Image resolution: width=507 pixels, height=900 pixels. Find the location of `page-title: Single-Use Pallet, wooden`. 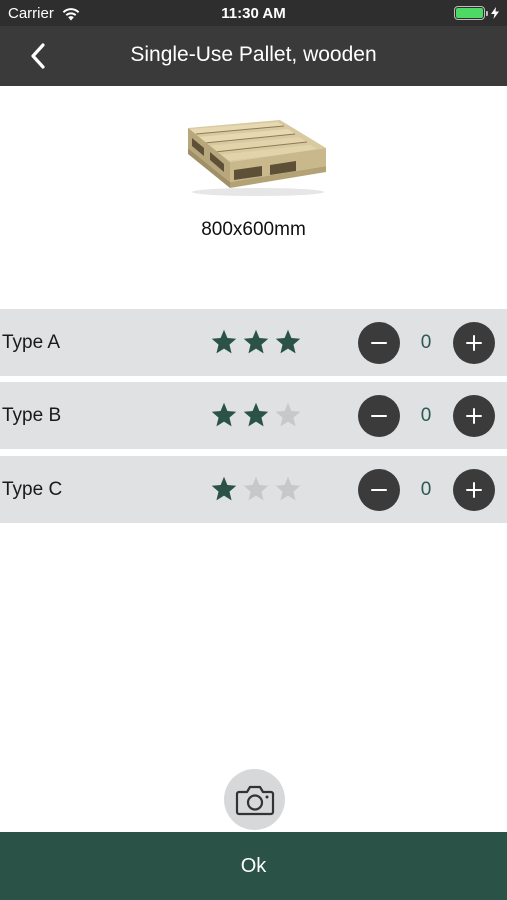

page-title: Single-Use Pallet, wooden is located at coordinates (253, 54).